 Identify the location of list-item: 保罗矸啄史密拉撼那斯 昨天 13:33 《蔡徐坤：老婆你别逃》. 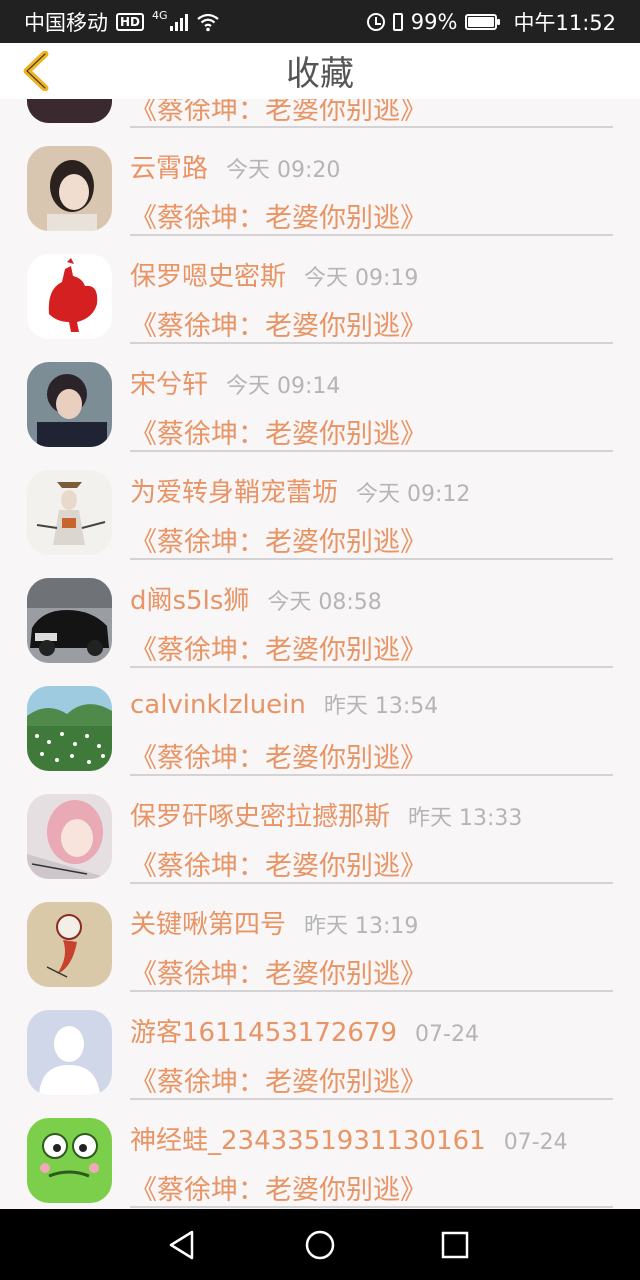
(320, 830).